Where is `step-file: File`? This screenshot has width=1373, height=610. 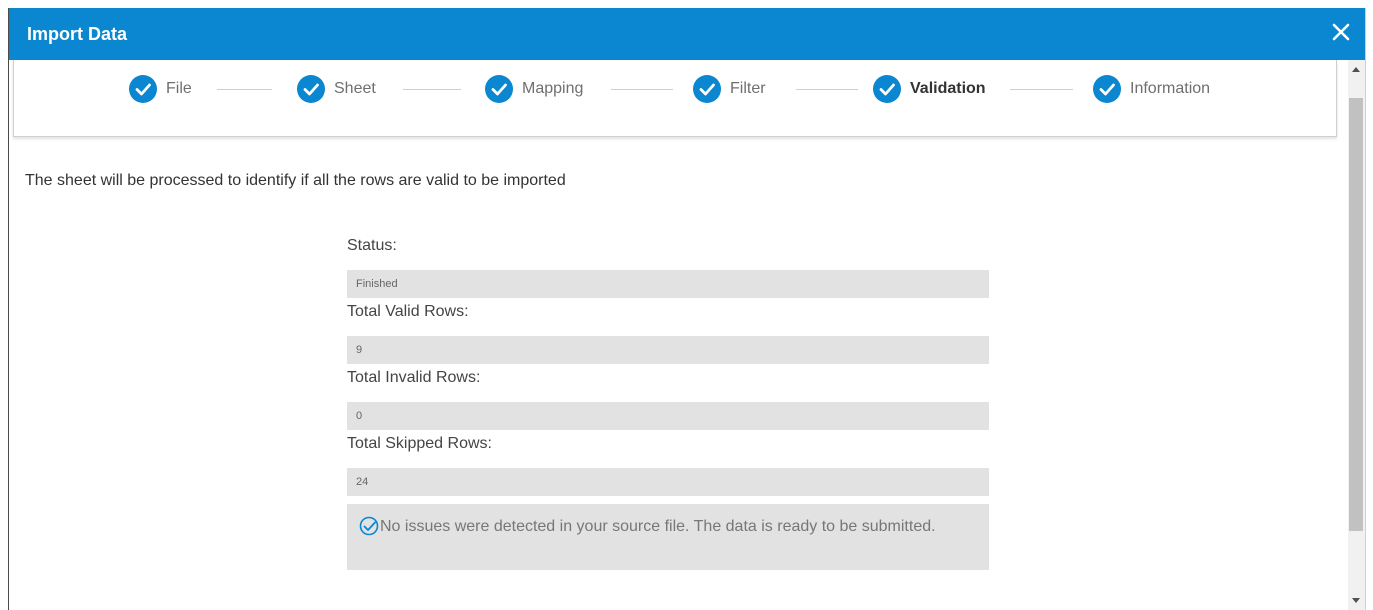 step-file: File is located at coordinates (160, 89).